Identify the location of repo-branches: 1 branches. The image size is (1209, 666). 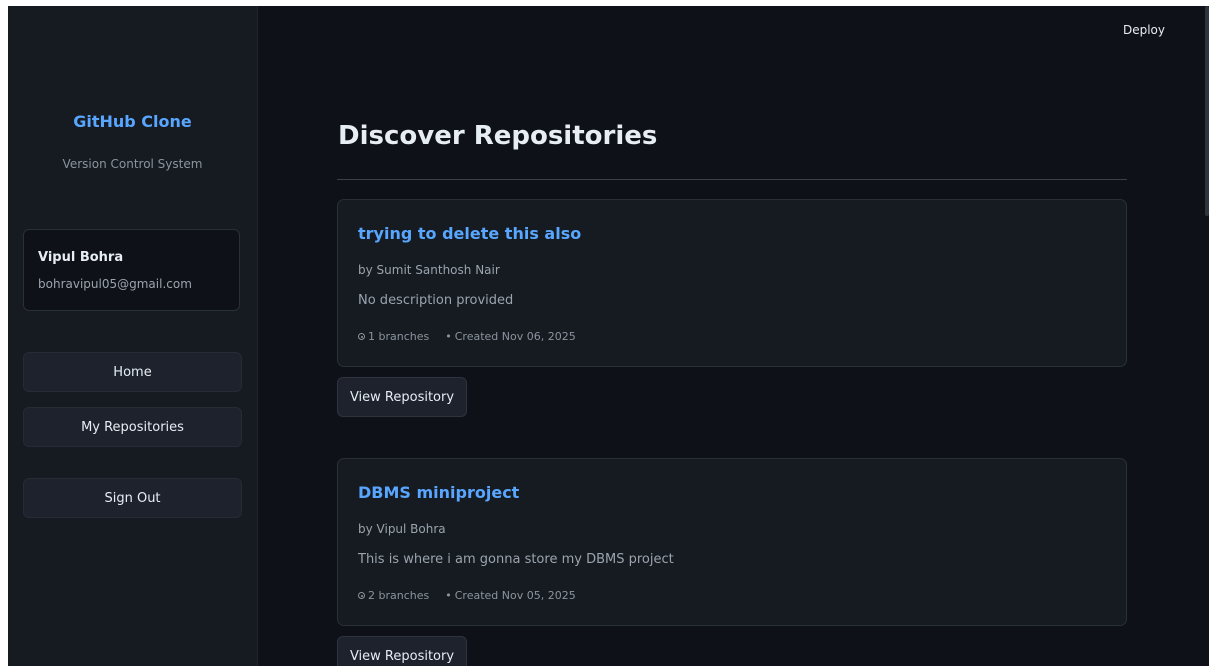
(399, 336).